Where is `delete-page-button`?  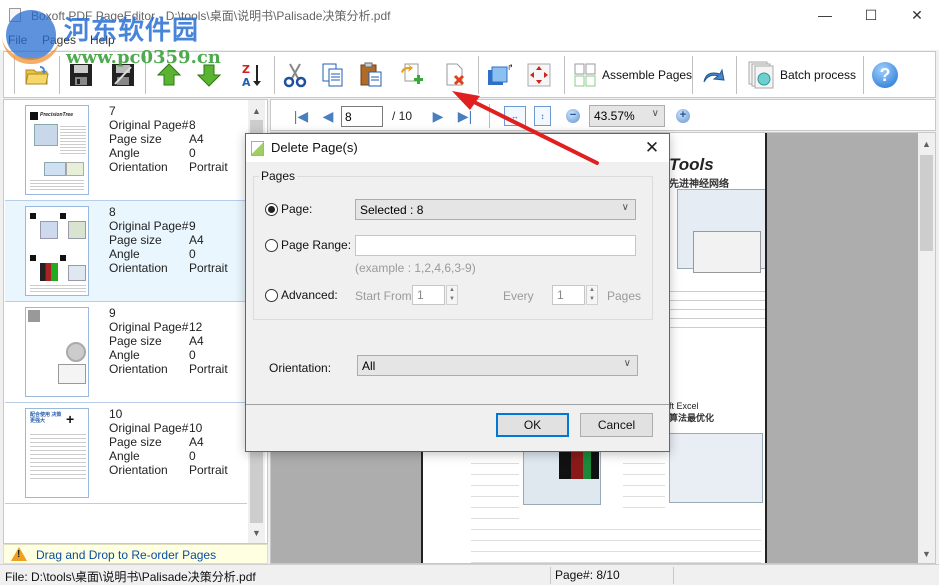
delete-page-button is located at coordinates (455, 75).